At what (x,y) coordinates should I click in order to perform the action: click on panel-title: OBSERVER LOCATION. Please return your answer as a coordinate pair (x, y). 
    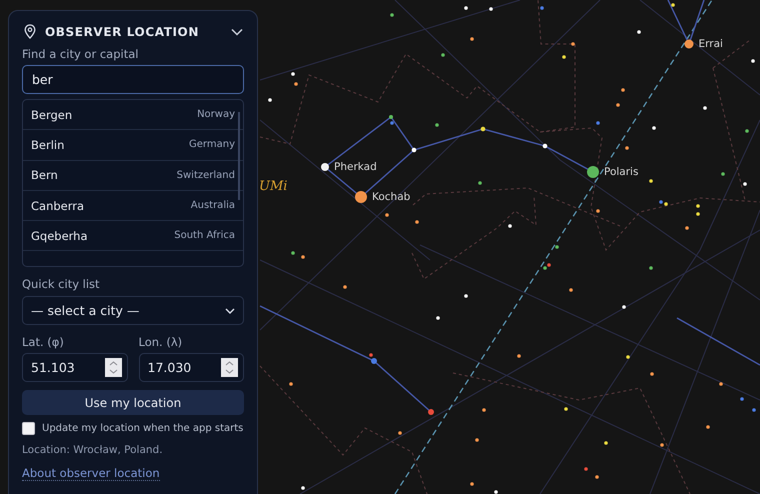
    Looking at the image, I should click on (122, 31).